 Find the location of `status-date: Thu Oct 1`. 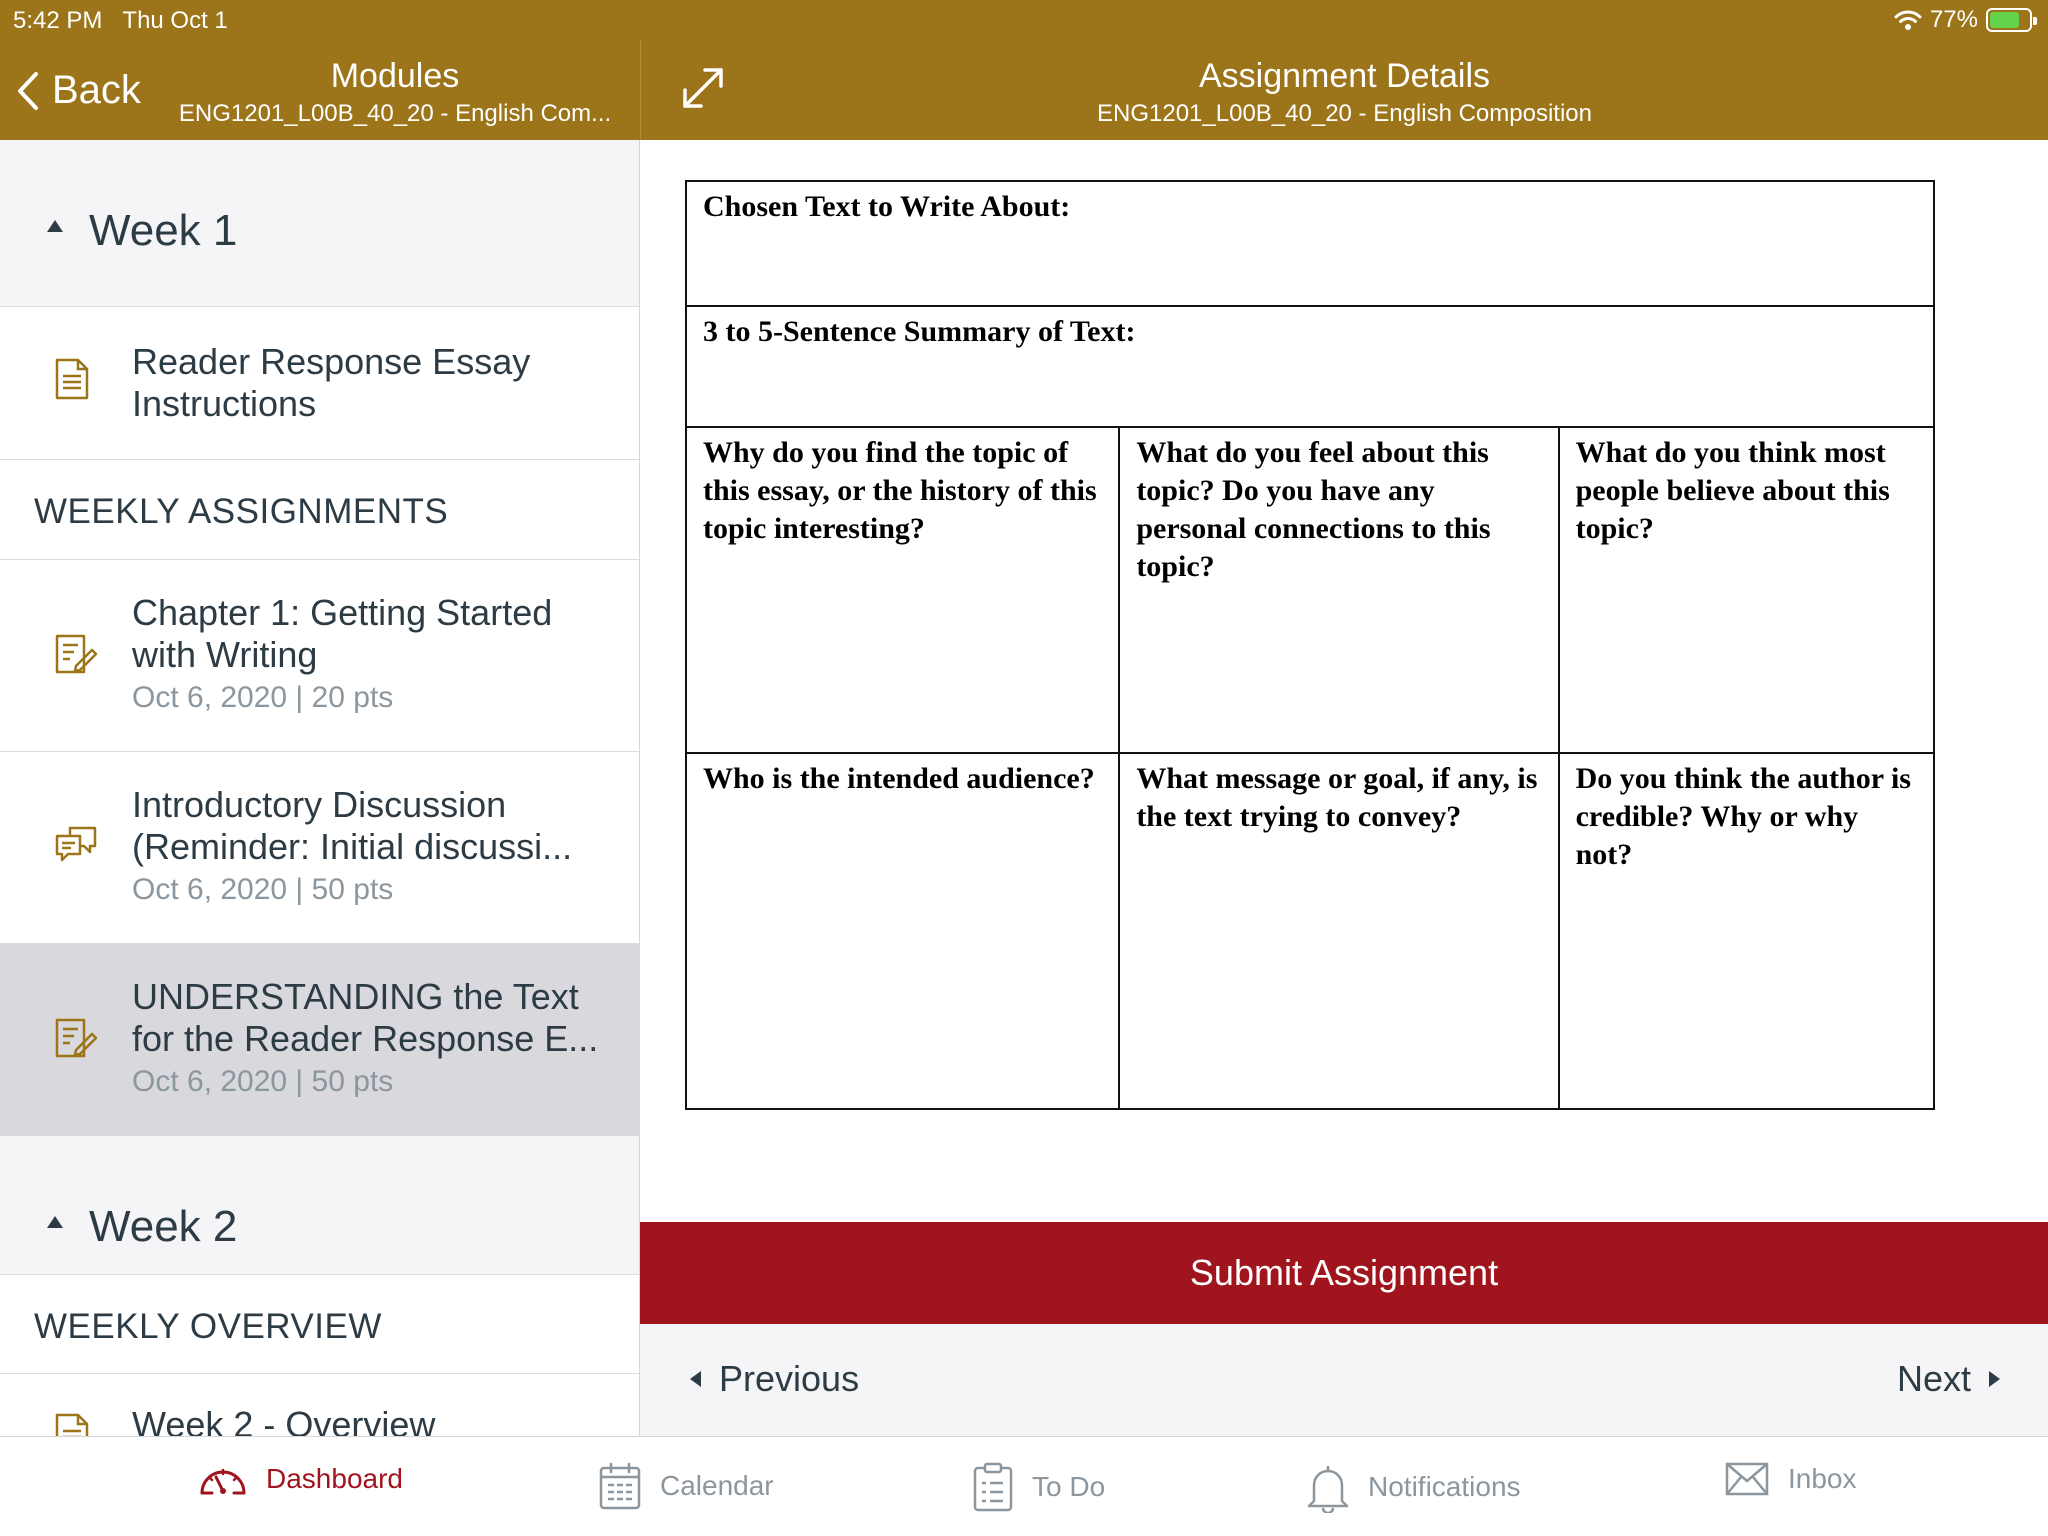

status-date: Thu Oct 1 is located at coordinates (175, 20).